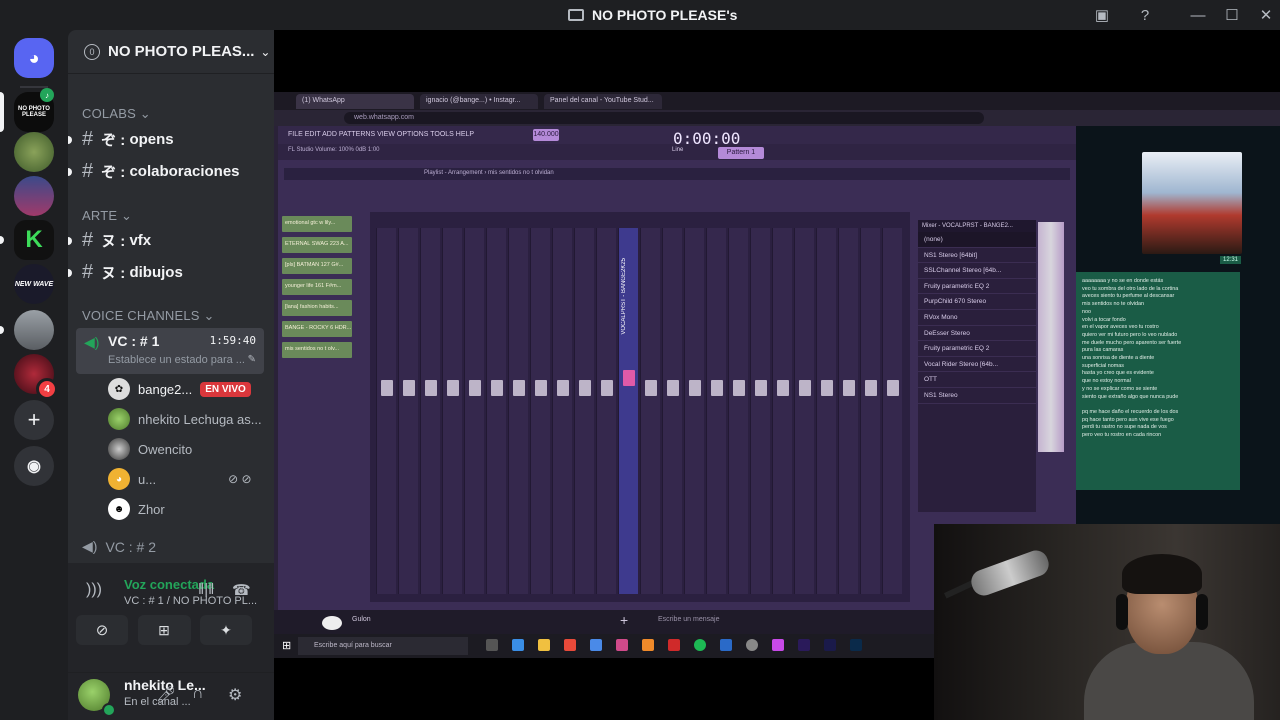 The width and height of the screenshot is (1280, 720). I want to click on voice-member: ◕ u... ⊘ ⊘, so click(180, 479).